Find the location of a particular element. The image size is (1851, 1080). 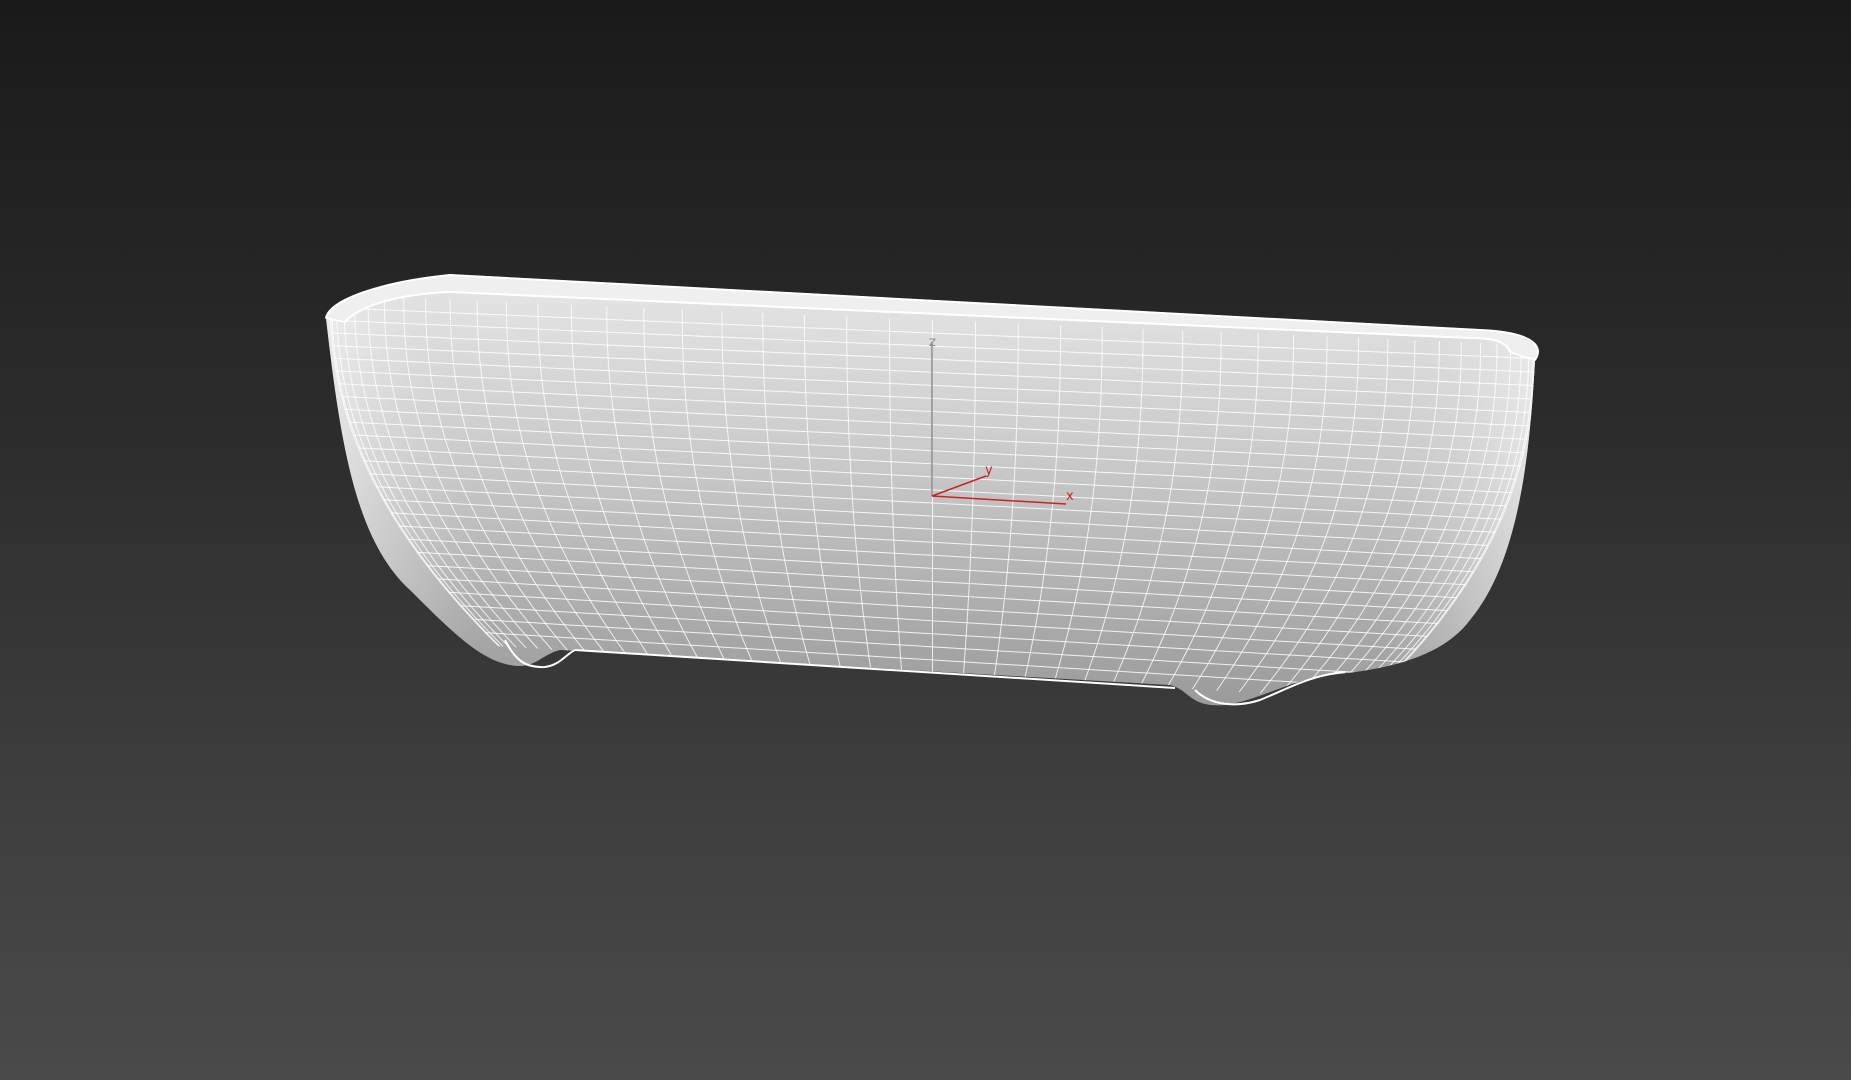

gizmo-y-label: y is located at coordinates (989, 470).